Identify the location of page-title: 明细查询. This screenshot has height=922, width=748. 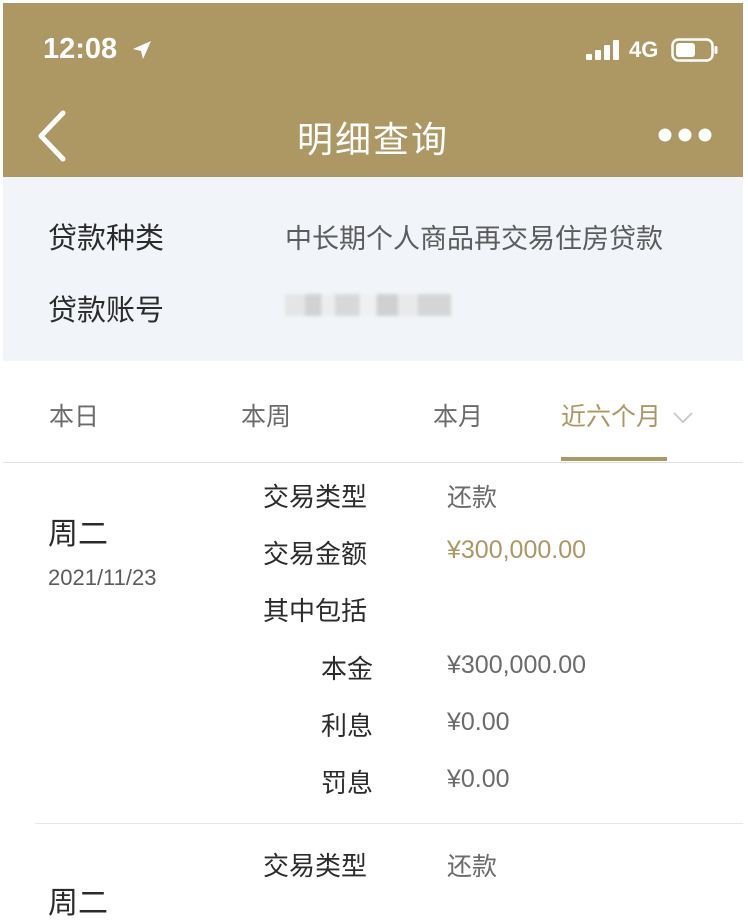
(372, 140).